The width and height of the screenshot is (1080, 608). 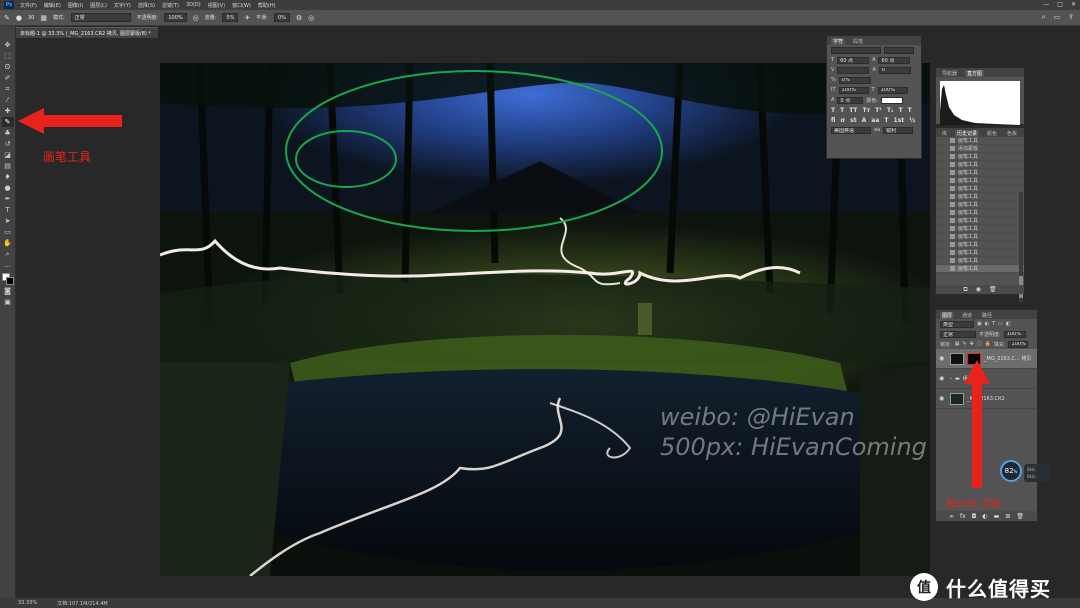 What do you see at coordinates (965, 290) in the screenshot?
I see `new-document-from-state-icon: ⧉` at bounding box center [965, 290].